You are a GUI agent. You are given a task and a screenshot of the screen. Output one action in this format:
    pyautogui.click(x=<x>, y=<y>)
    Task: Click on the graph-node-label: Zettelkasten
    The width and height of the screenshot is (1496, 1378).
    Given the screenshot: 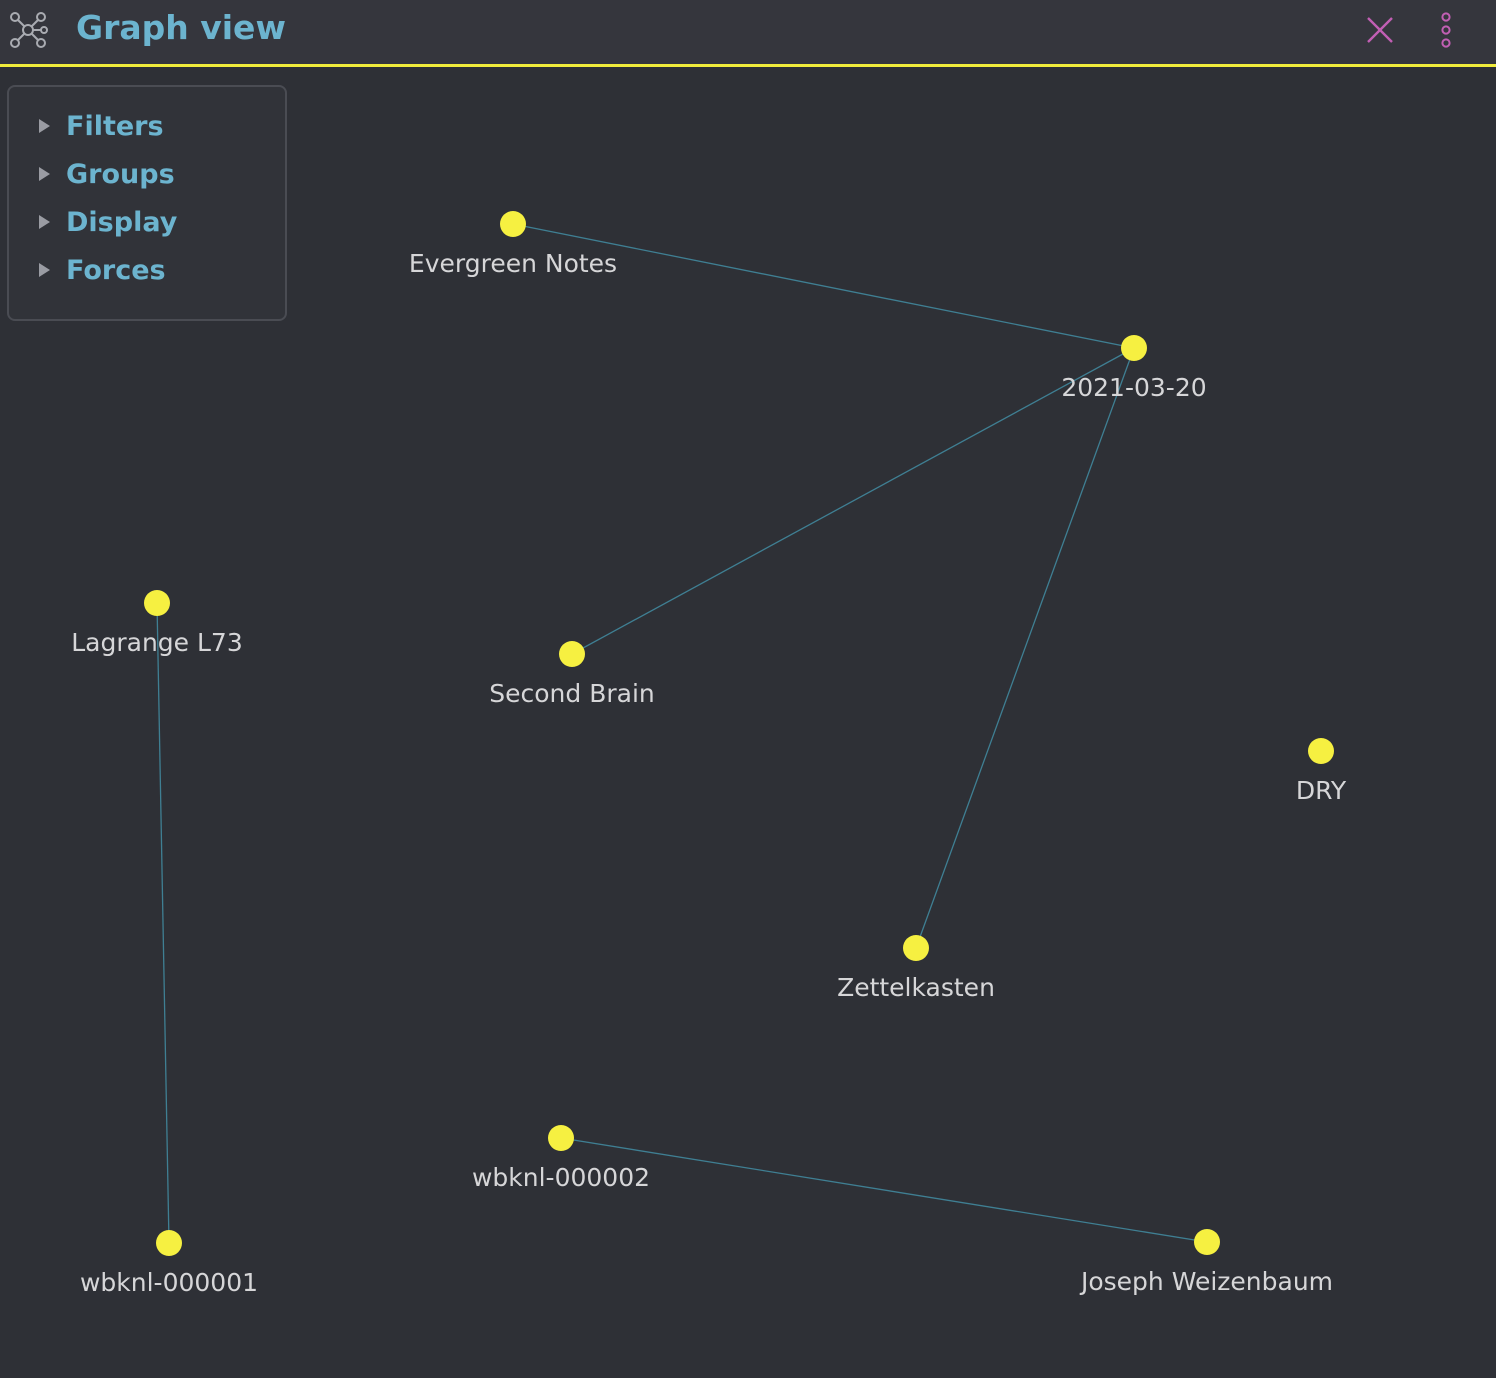 What is the action you would take?
    pyautogui.click(x=916, y=987)
    